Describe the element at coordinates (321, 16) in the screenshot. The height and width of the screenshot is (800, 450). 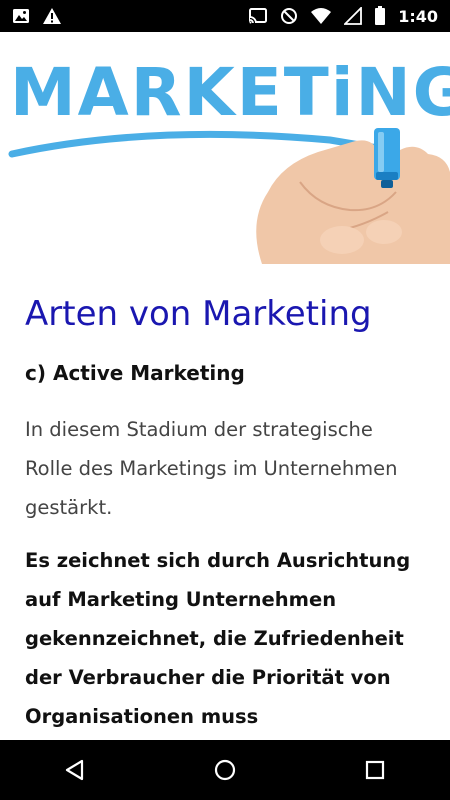
I see `wifi-icon` at that location.